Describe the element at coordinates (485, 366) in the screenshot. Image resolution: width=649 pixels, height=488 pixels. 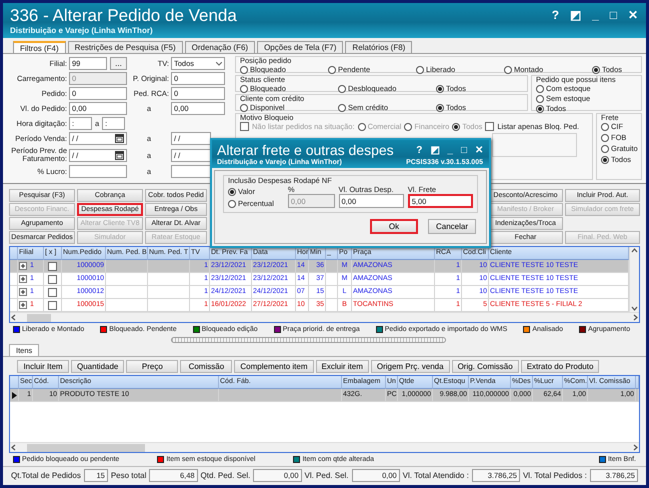
I see `item-button: Orig. Comissão` at that location.